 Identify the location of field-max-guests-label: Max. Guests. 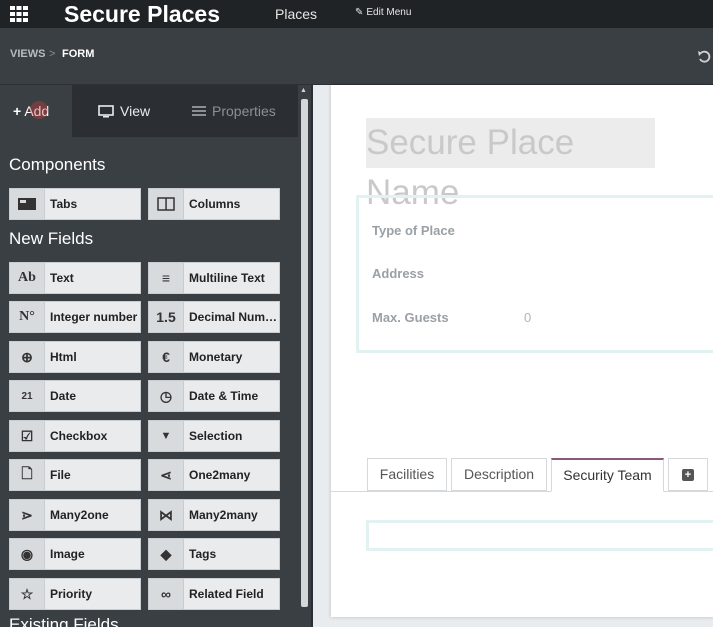
(410, 317).